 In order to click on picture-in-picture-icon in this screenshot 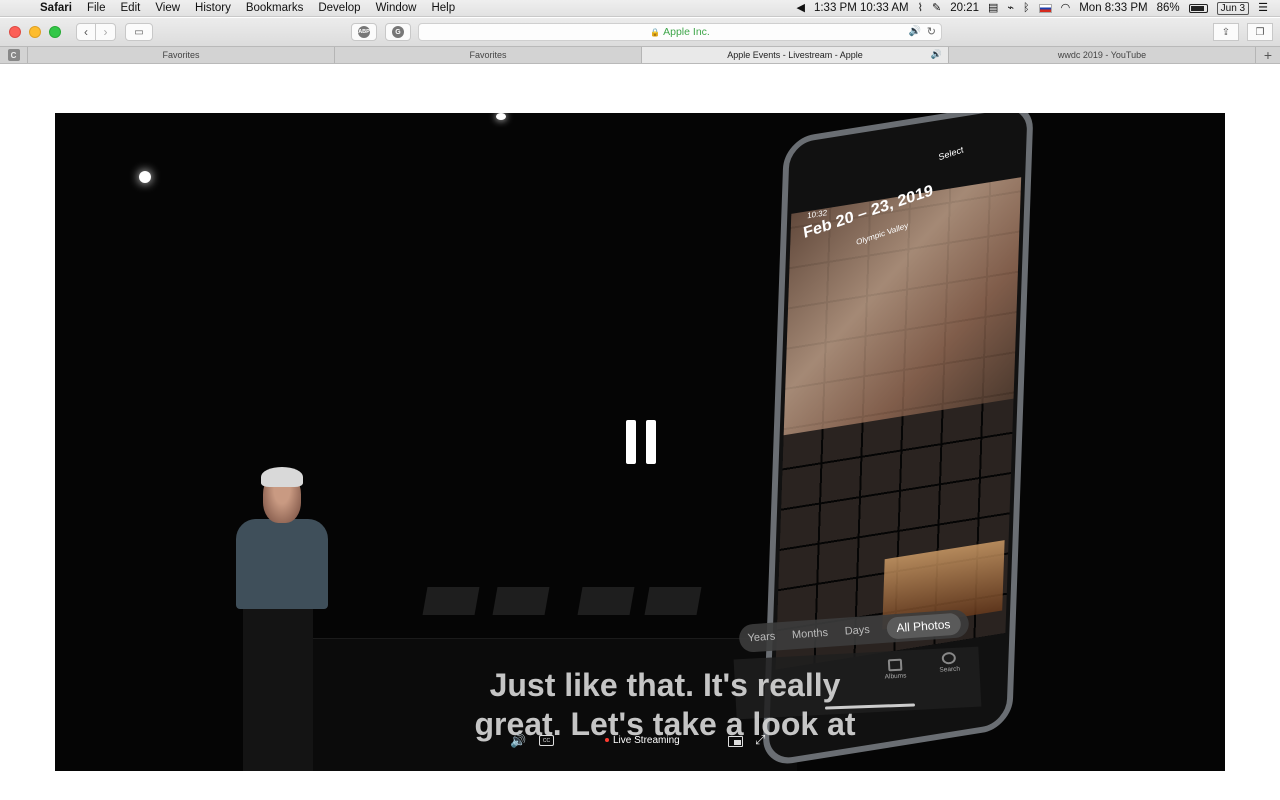, I will do `click(735, 741)`.